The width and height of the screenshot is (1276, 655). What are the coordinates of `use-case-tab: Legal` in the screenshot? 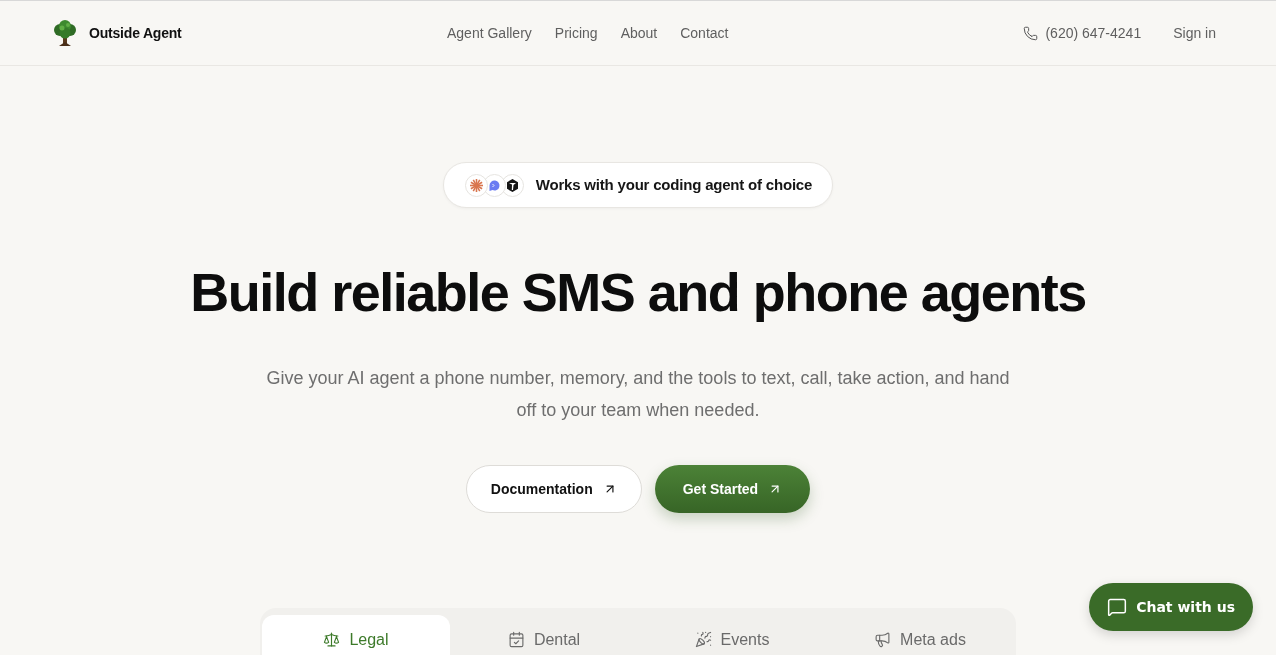 It's located at (356, 635).